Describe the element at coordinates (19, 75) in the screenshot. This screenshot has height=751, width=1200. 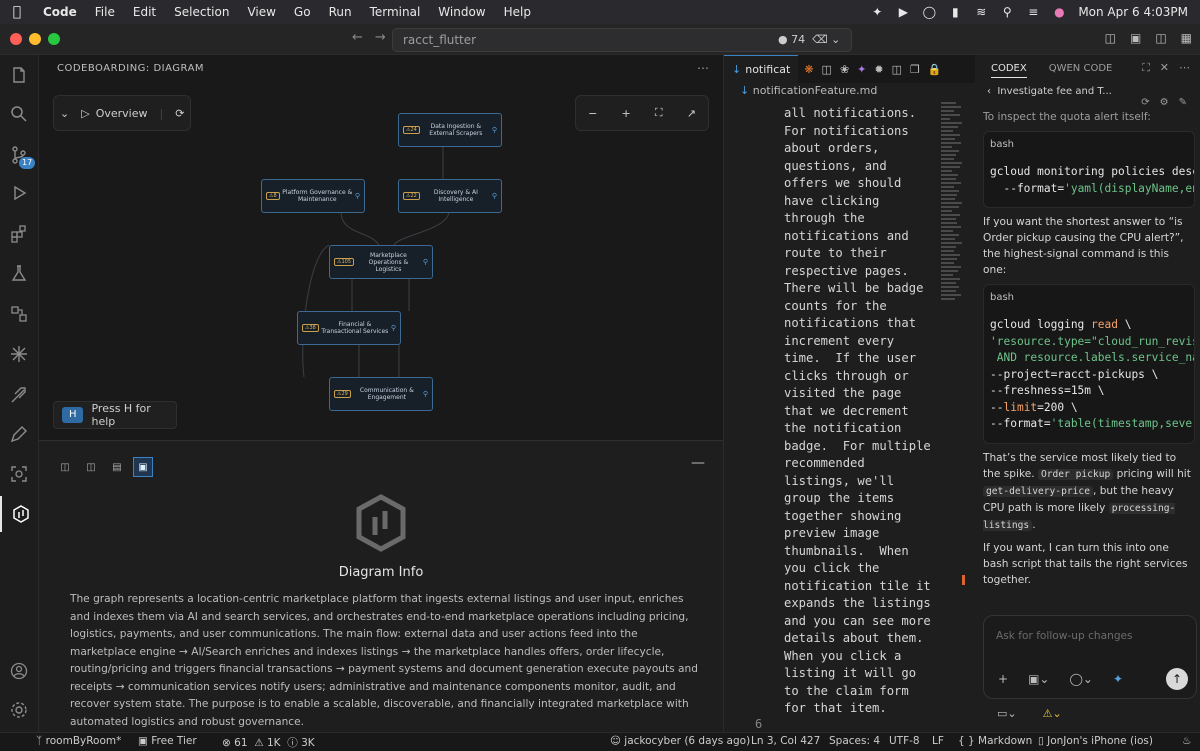
I see `explorer-icon` at that location.